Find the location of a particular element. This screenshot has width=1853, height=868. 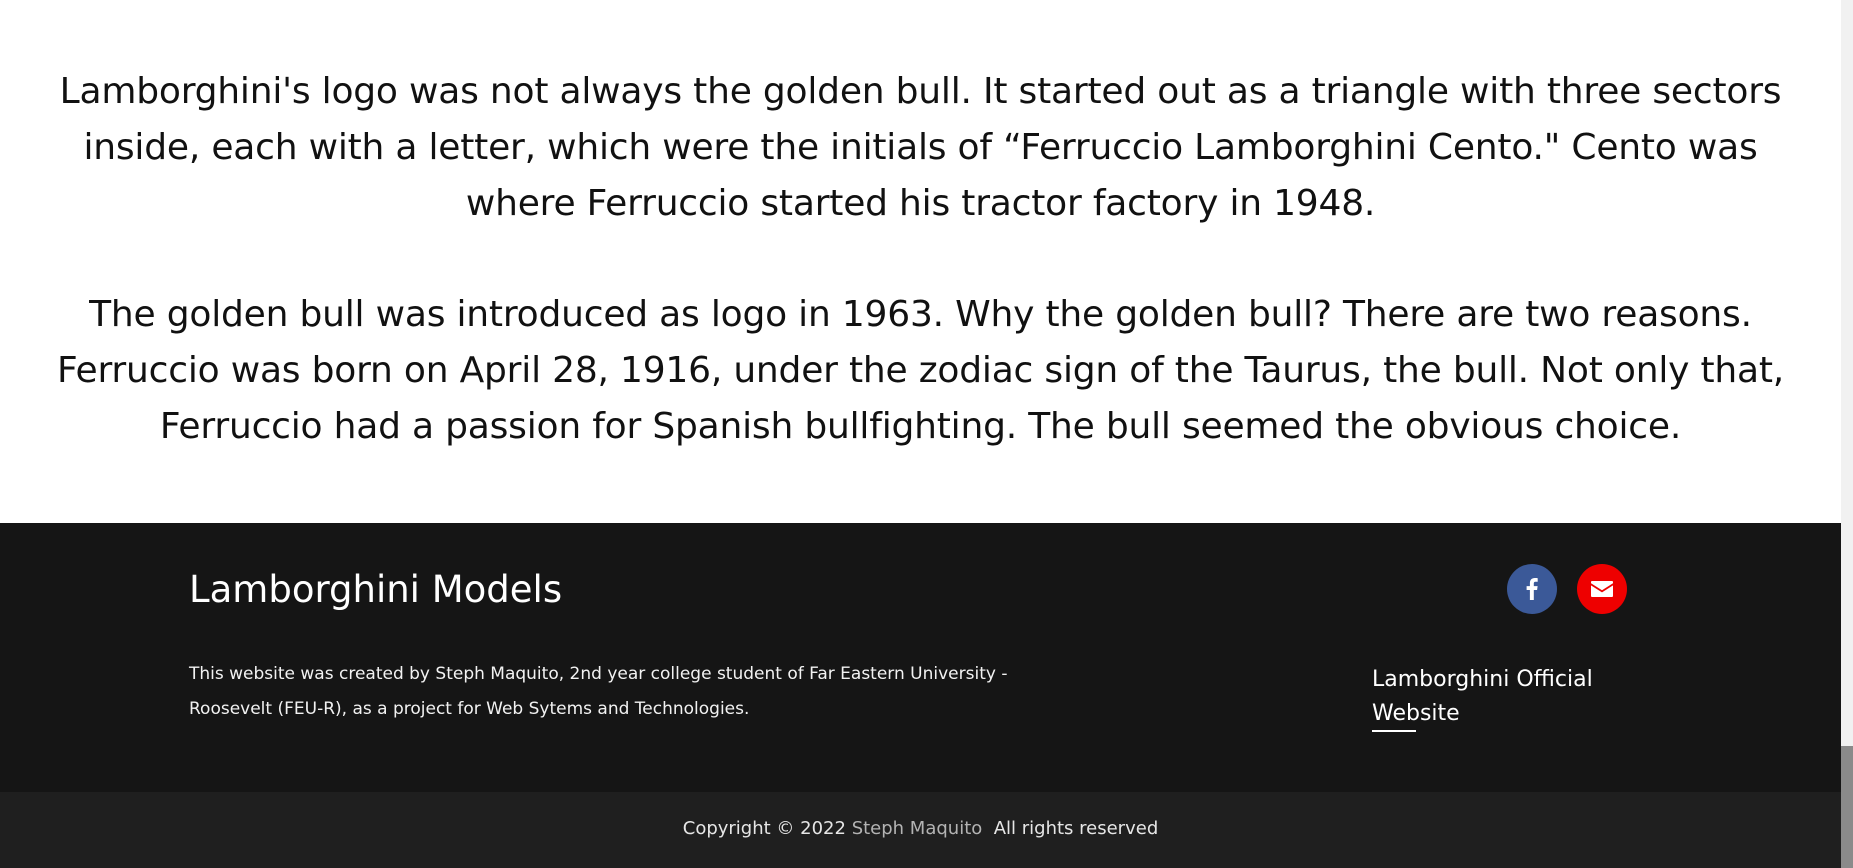

facebook-button is located at coordinates (1532, 589).